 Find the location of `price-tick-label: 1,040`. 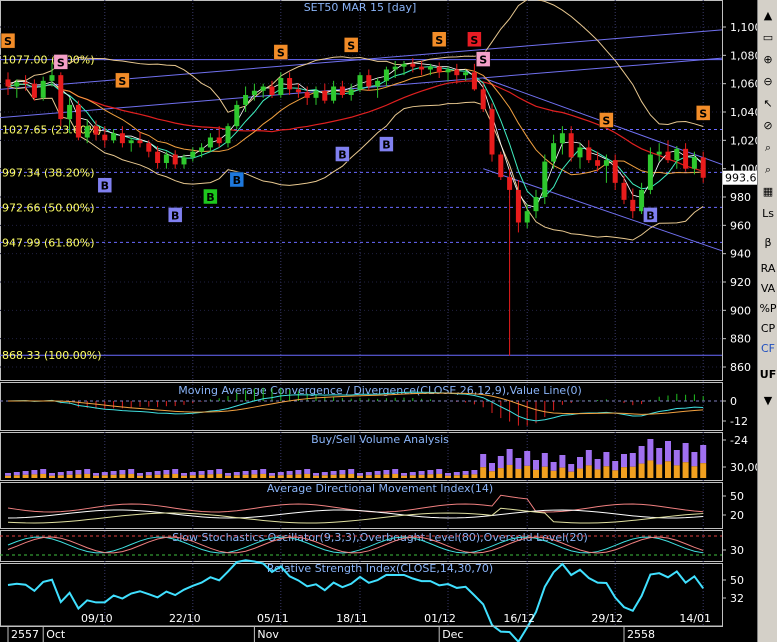

price-tick-label: 1,040 is located at coordinates (743, 112).